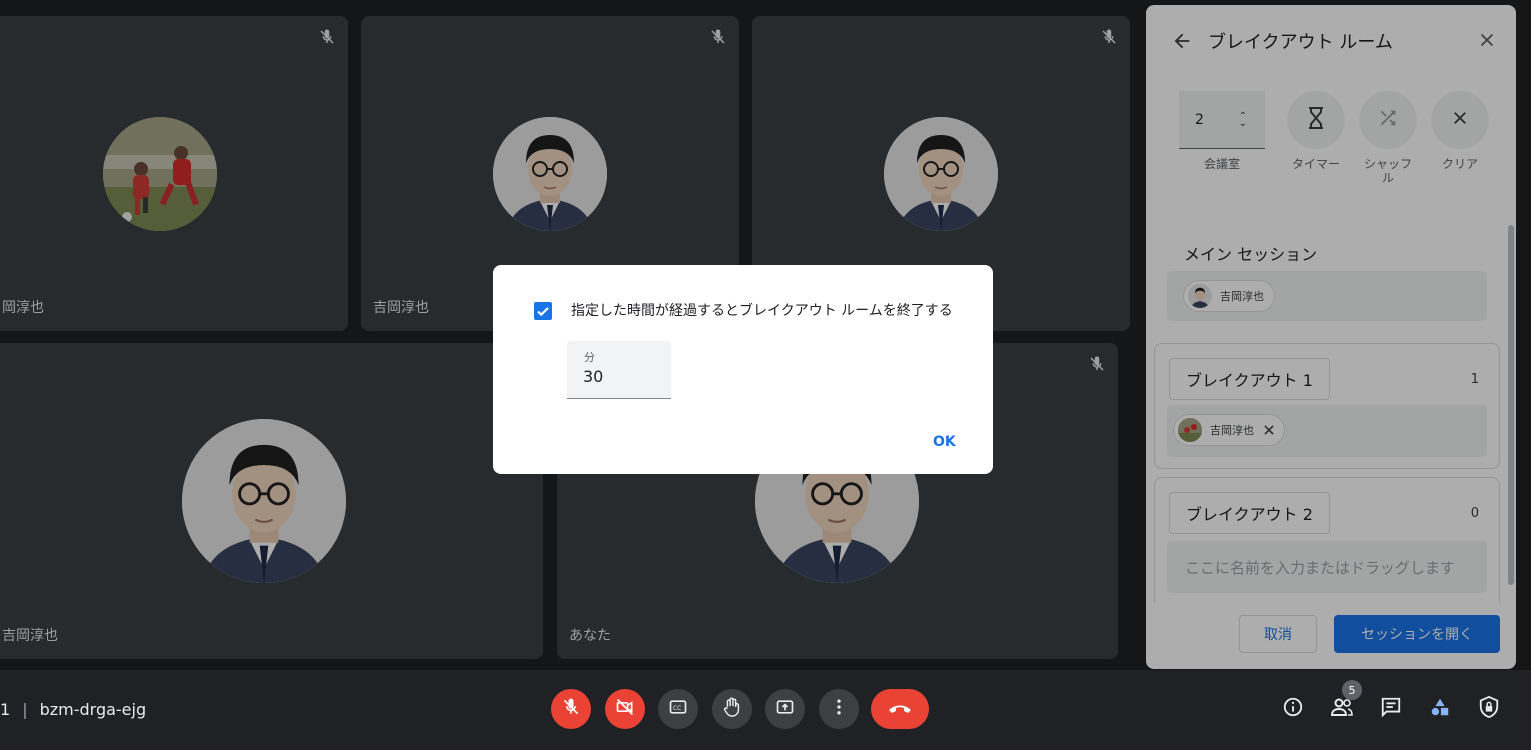 This screenshot has height=750, width=1531. I want to click on mic-toggle-button, so click(571, 709).